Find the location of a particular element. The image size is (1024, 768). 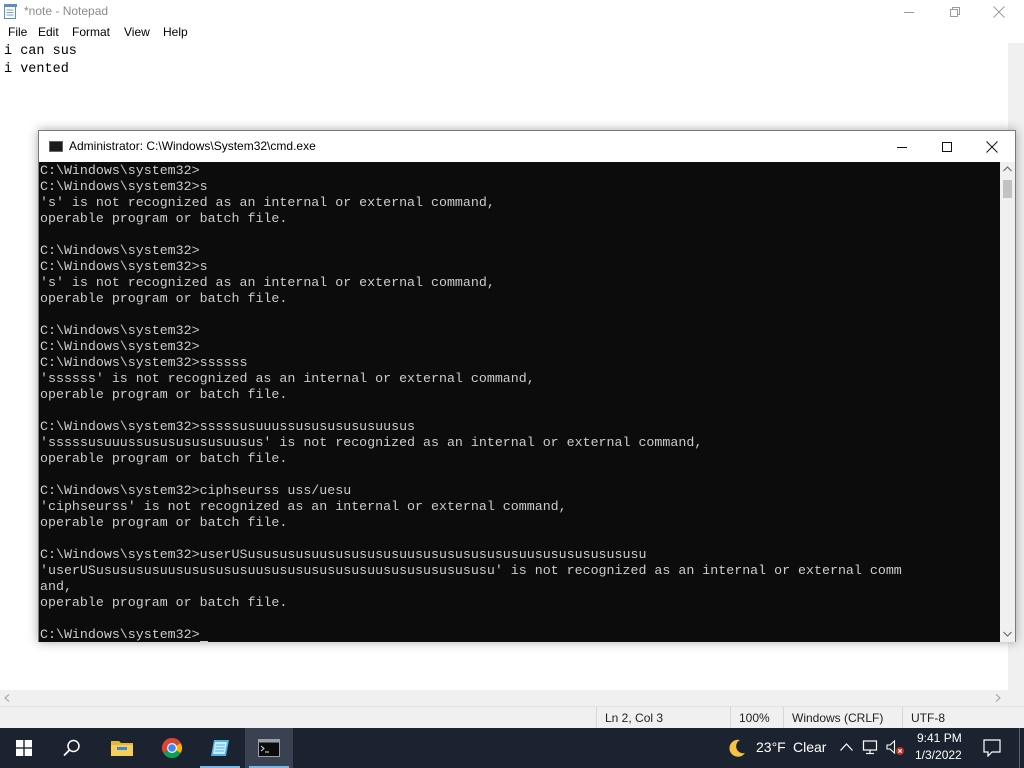

notepad-title: *note - Notepad is located at coordinates (66, 11).